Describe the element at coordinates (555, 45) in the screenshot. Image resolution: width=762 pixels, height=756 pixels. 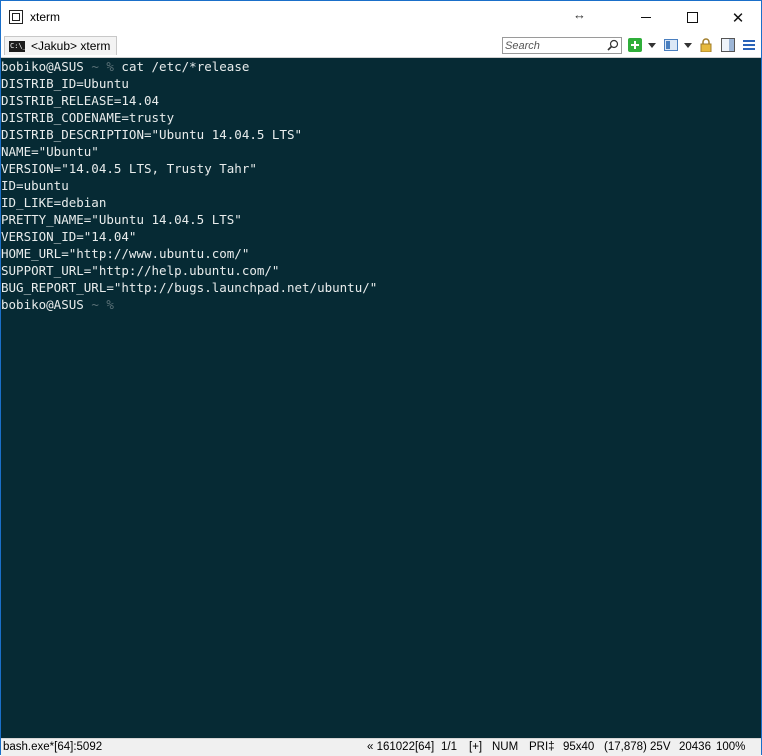
I see `search-input` at that location.